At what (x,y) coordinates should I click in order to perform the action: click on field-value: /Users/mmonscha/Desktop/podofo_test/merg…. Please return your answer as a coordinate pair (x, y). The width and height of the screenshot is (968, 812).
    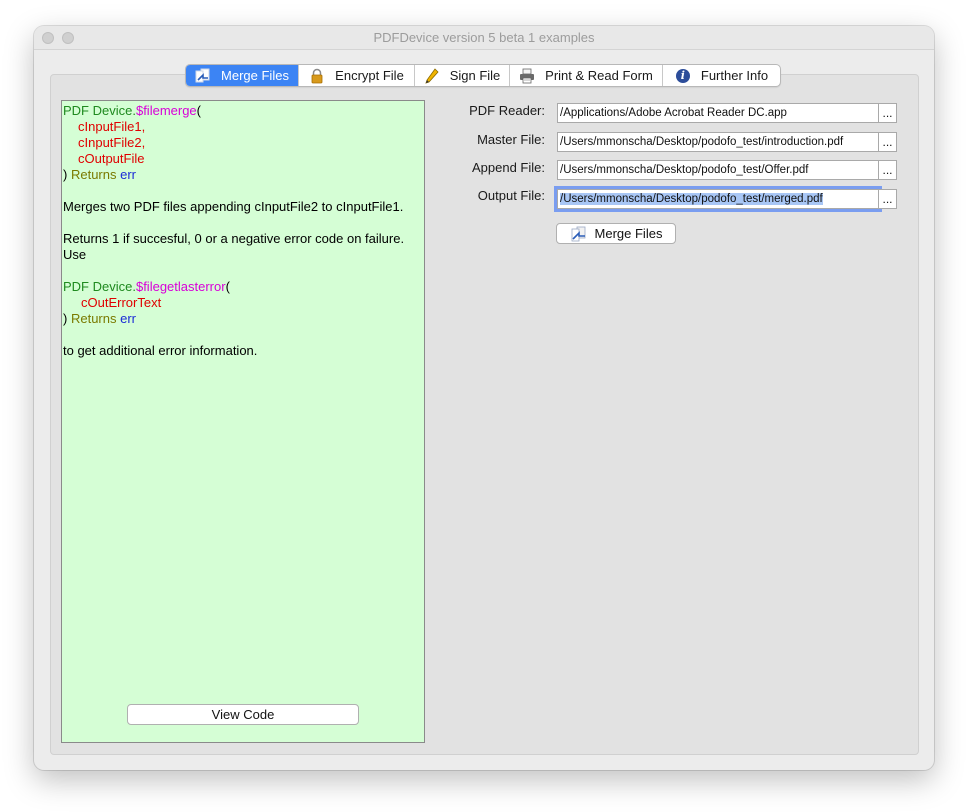
    Looking at the image, I should click on (691, 199).